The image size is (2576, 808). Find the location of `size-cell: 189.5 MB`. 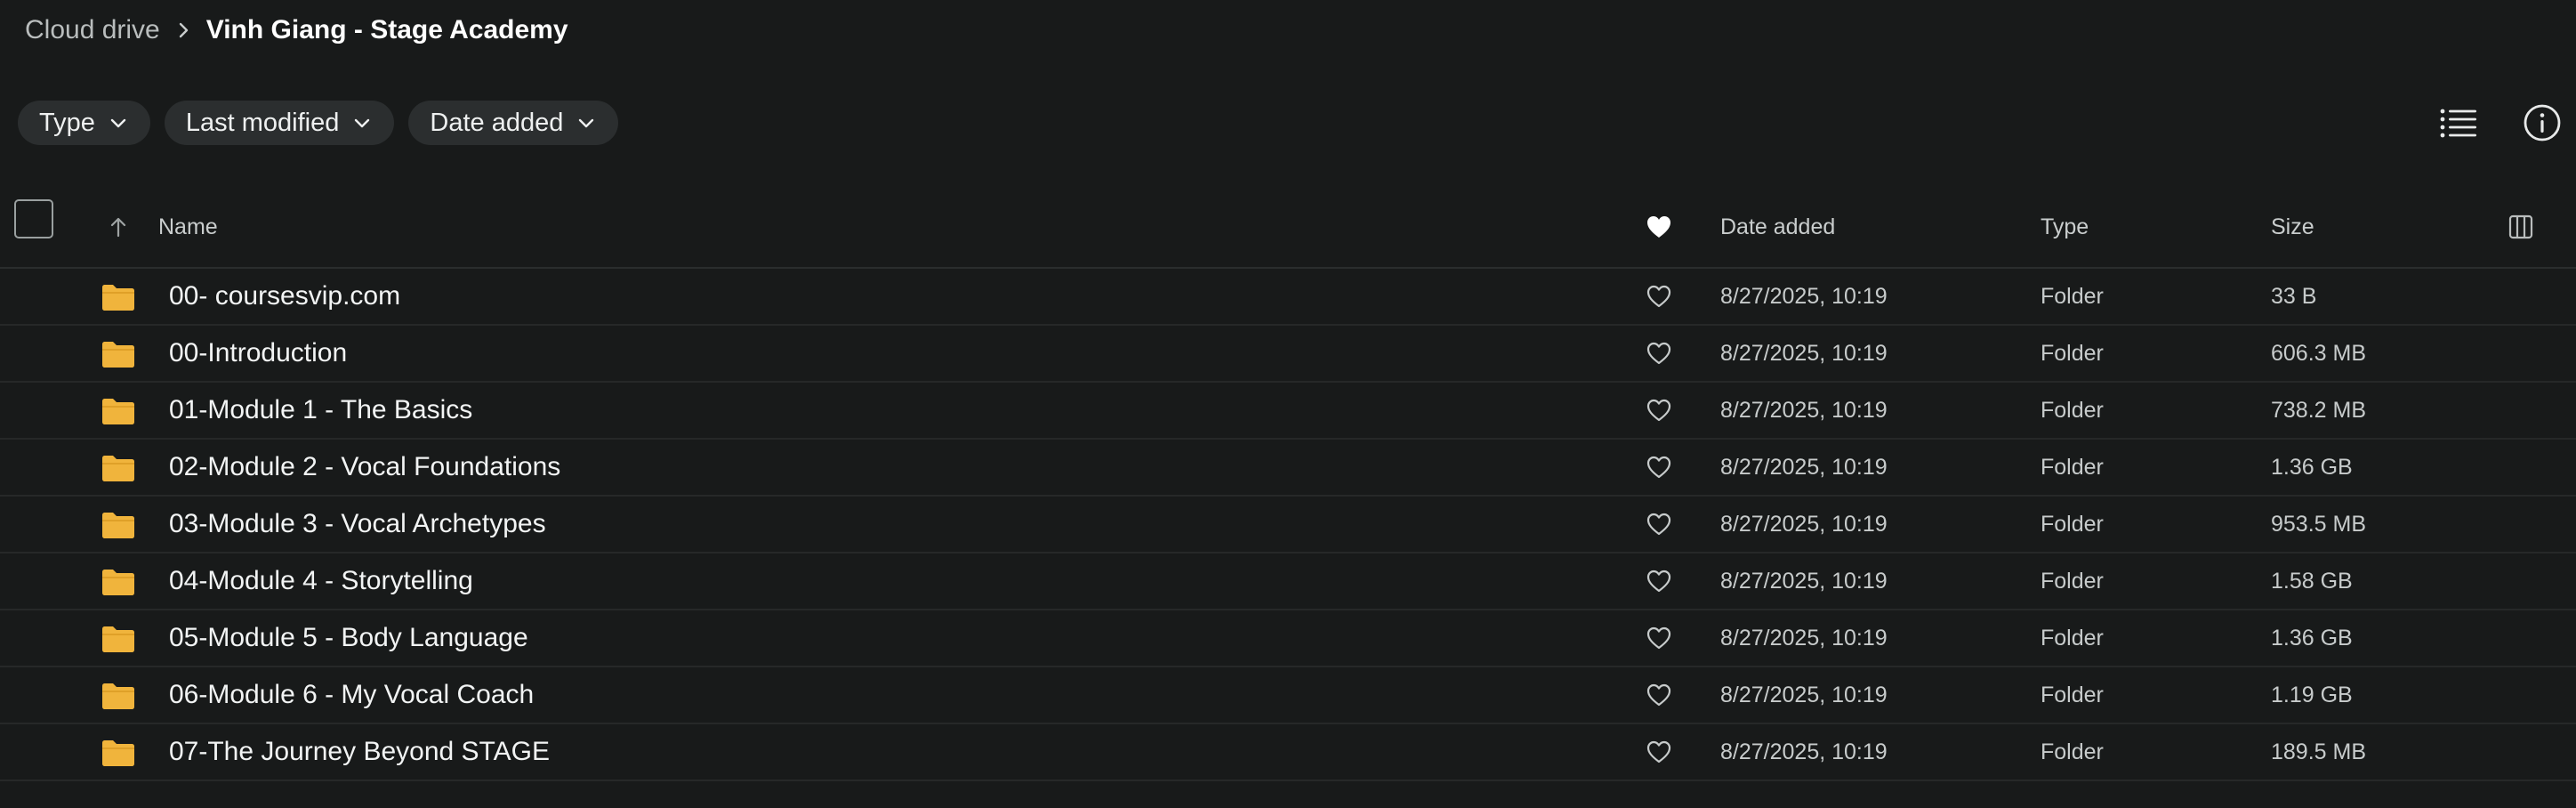

size-cell: 189.5 MB is located at coordinates (2319, 752).